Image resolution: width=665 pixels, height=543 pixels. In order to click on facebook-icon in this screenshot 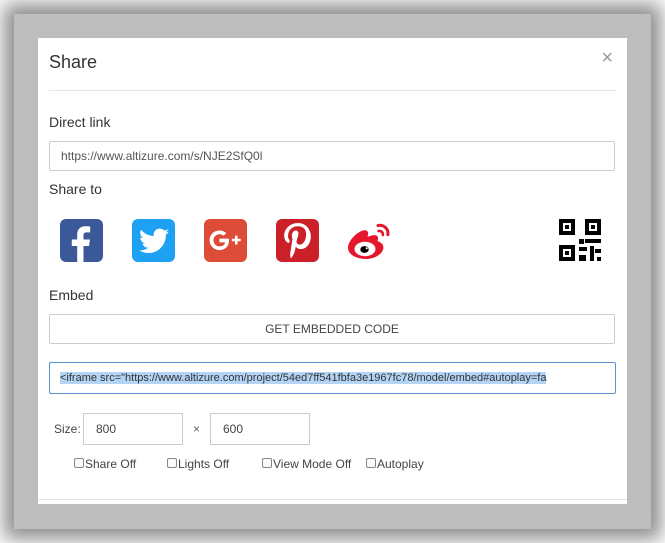, I will do `click(81, 240)`.